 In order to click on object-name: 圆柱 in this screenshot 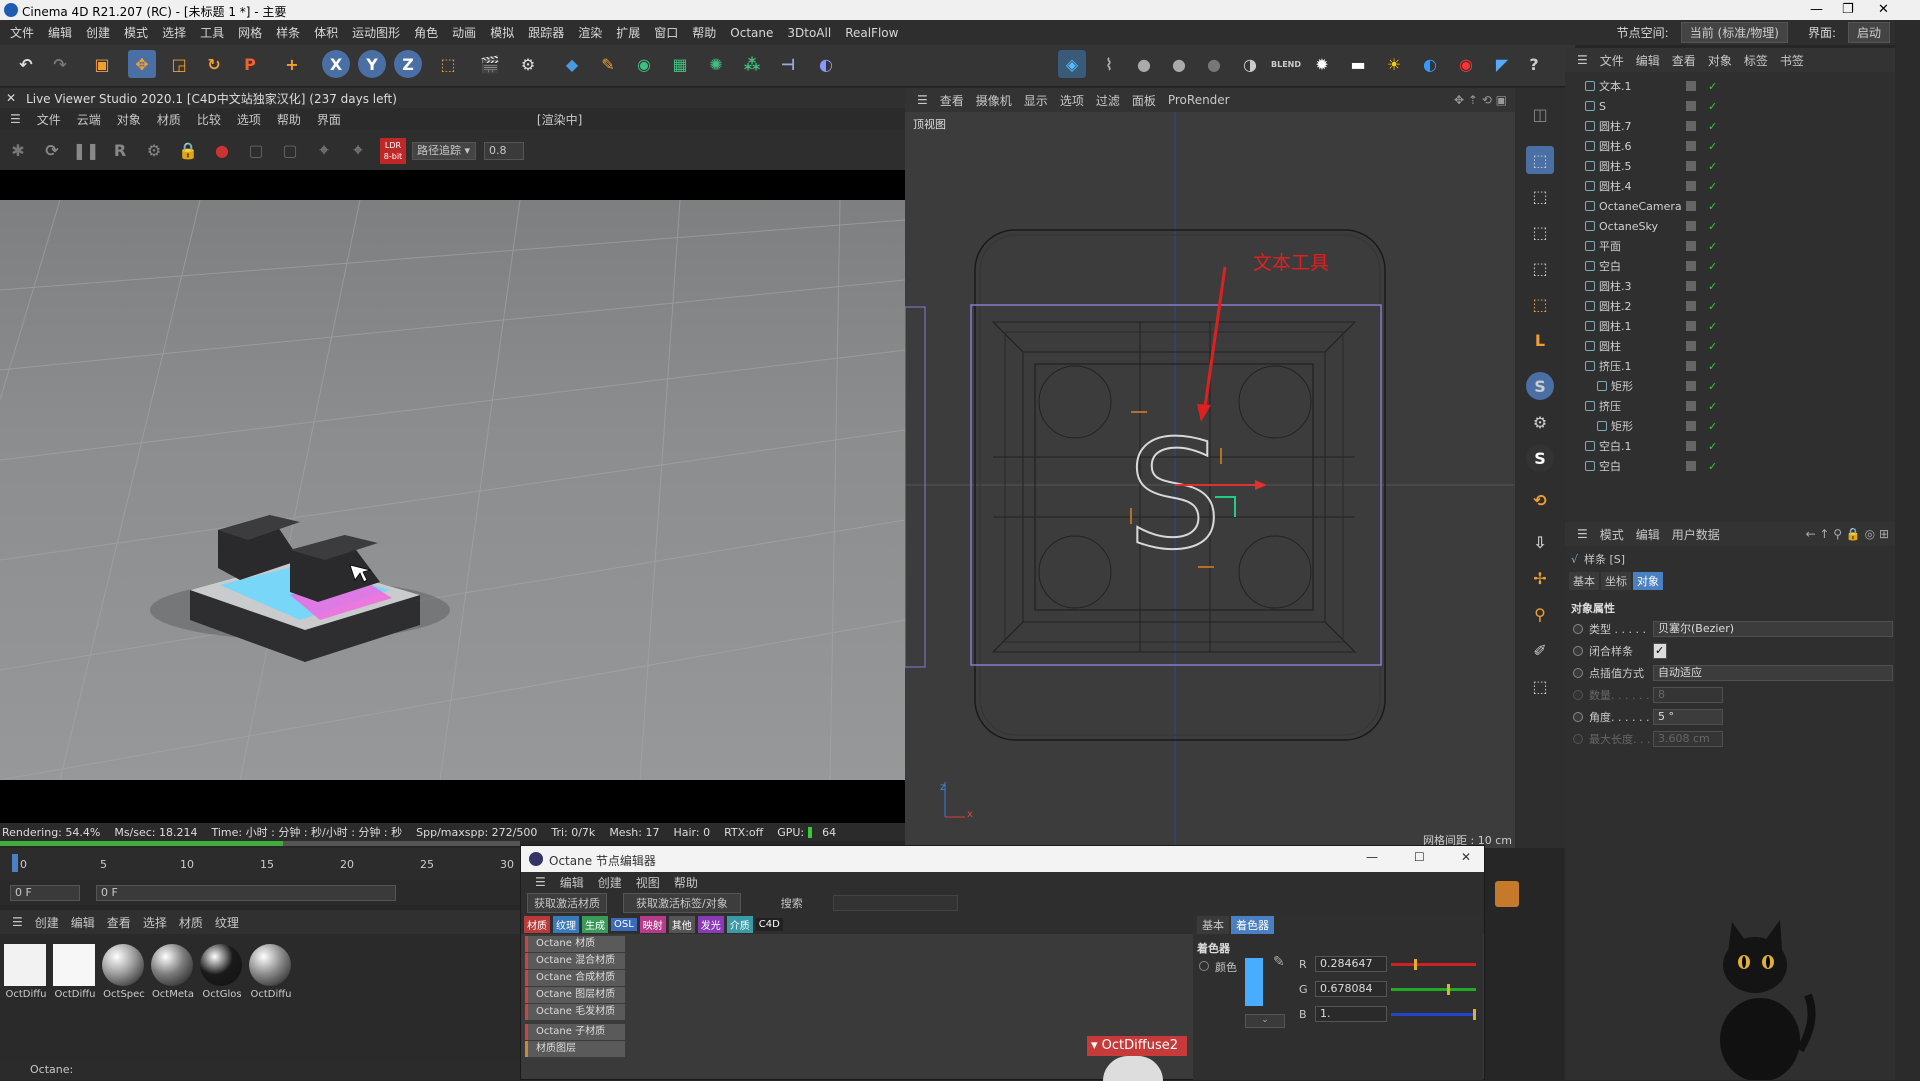, I will do `click(1610, 346)`.